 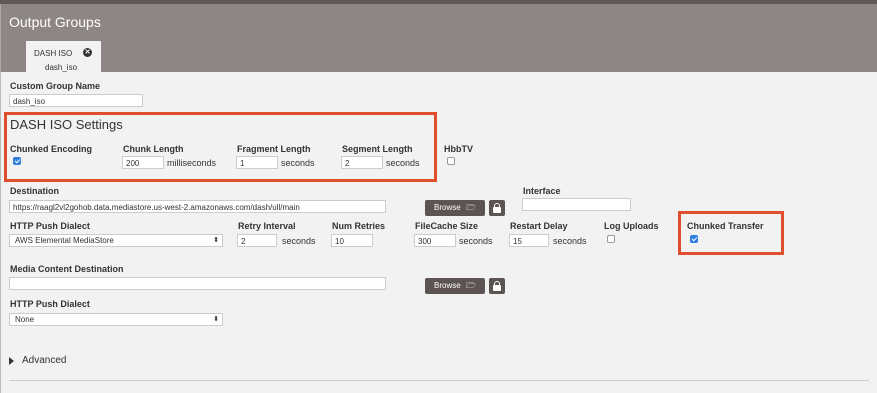 I want to click on segment-length-unit: seconds, so click(x=403, y=163).